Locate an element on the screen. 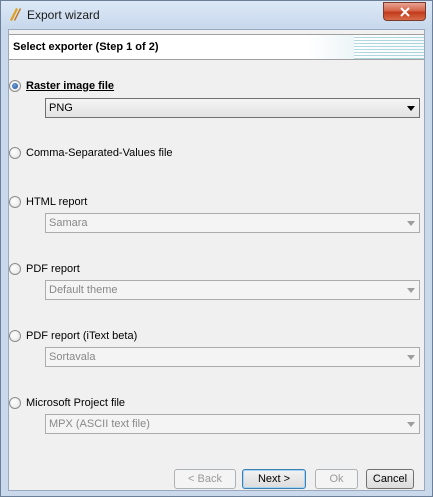 Image resolution: width=433 pixels, height=497 pixels. ok-button: Ok is located at coordinates (336, 479).